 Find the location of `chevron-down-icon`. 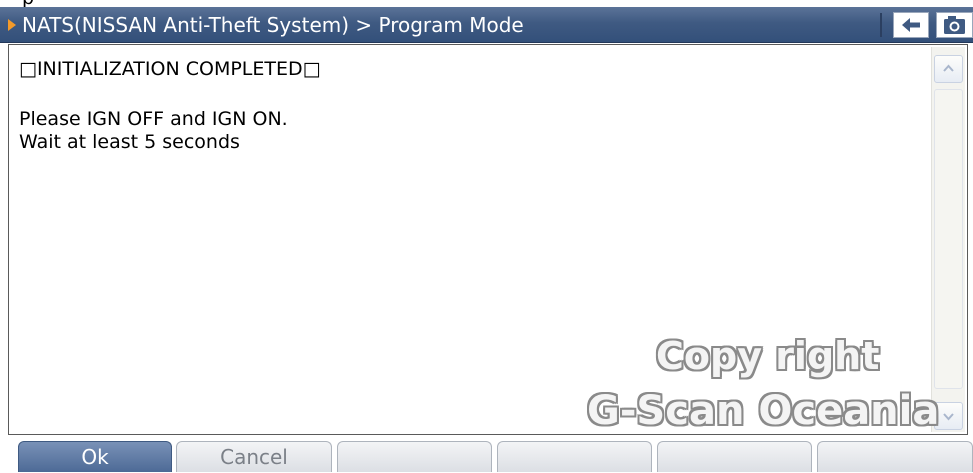

chevron-down-icon is located at coordinates (948, 417).